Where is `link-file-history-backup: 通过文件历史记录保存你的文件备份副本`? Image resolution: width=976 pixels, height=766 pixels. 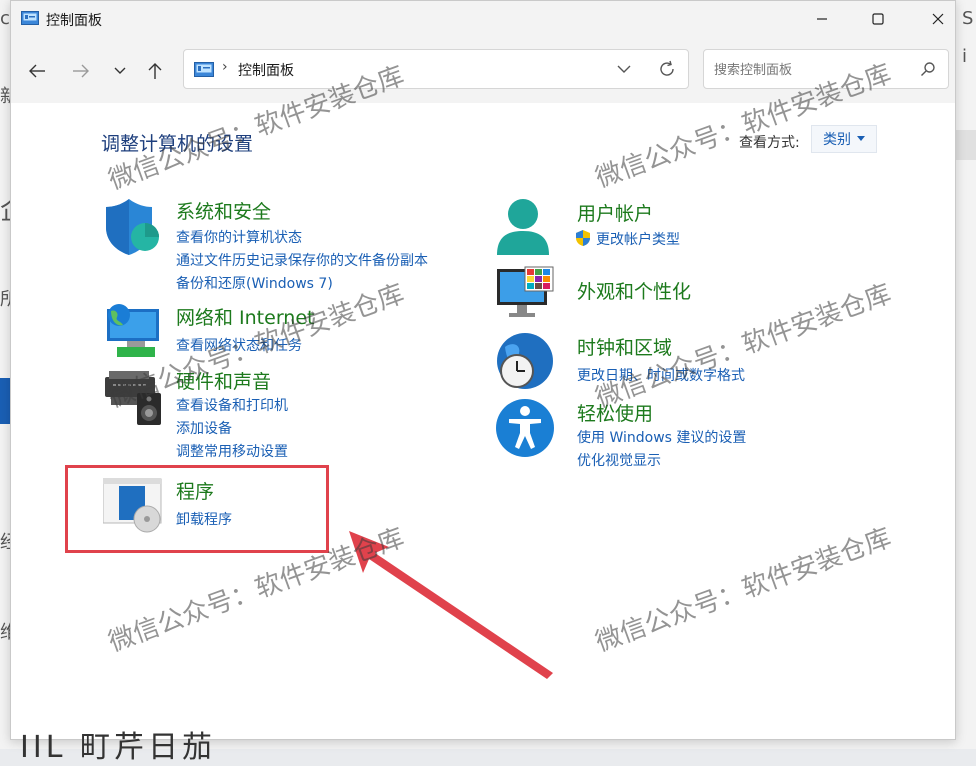
link-file-history-backup: 通过文件历史记录保存你的文件备份副本 is located at coordinates (302, 260).